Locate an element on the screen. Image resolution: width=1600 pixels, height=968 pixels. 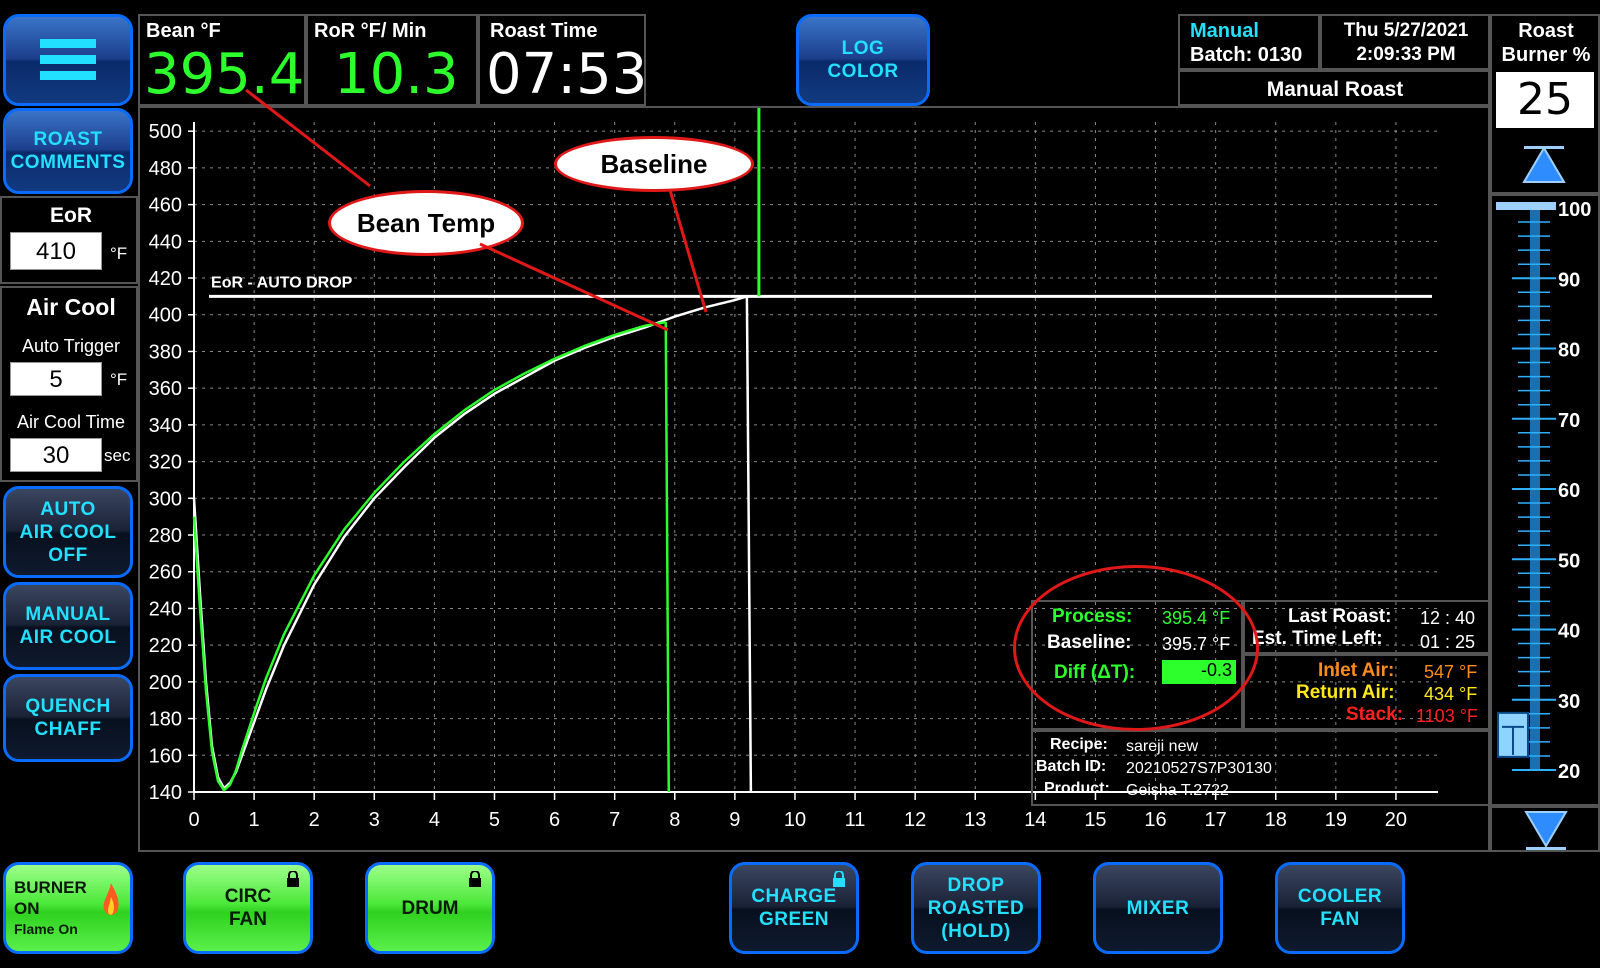
recipe-value: sareji new is located at coordinates (1162, 746).